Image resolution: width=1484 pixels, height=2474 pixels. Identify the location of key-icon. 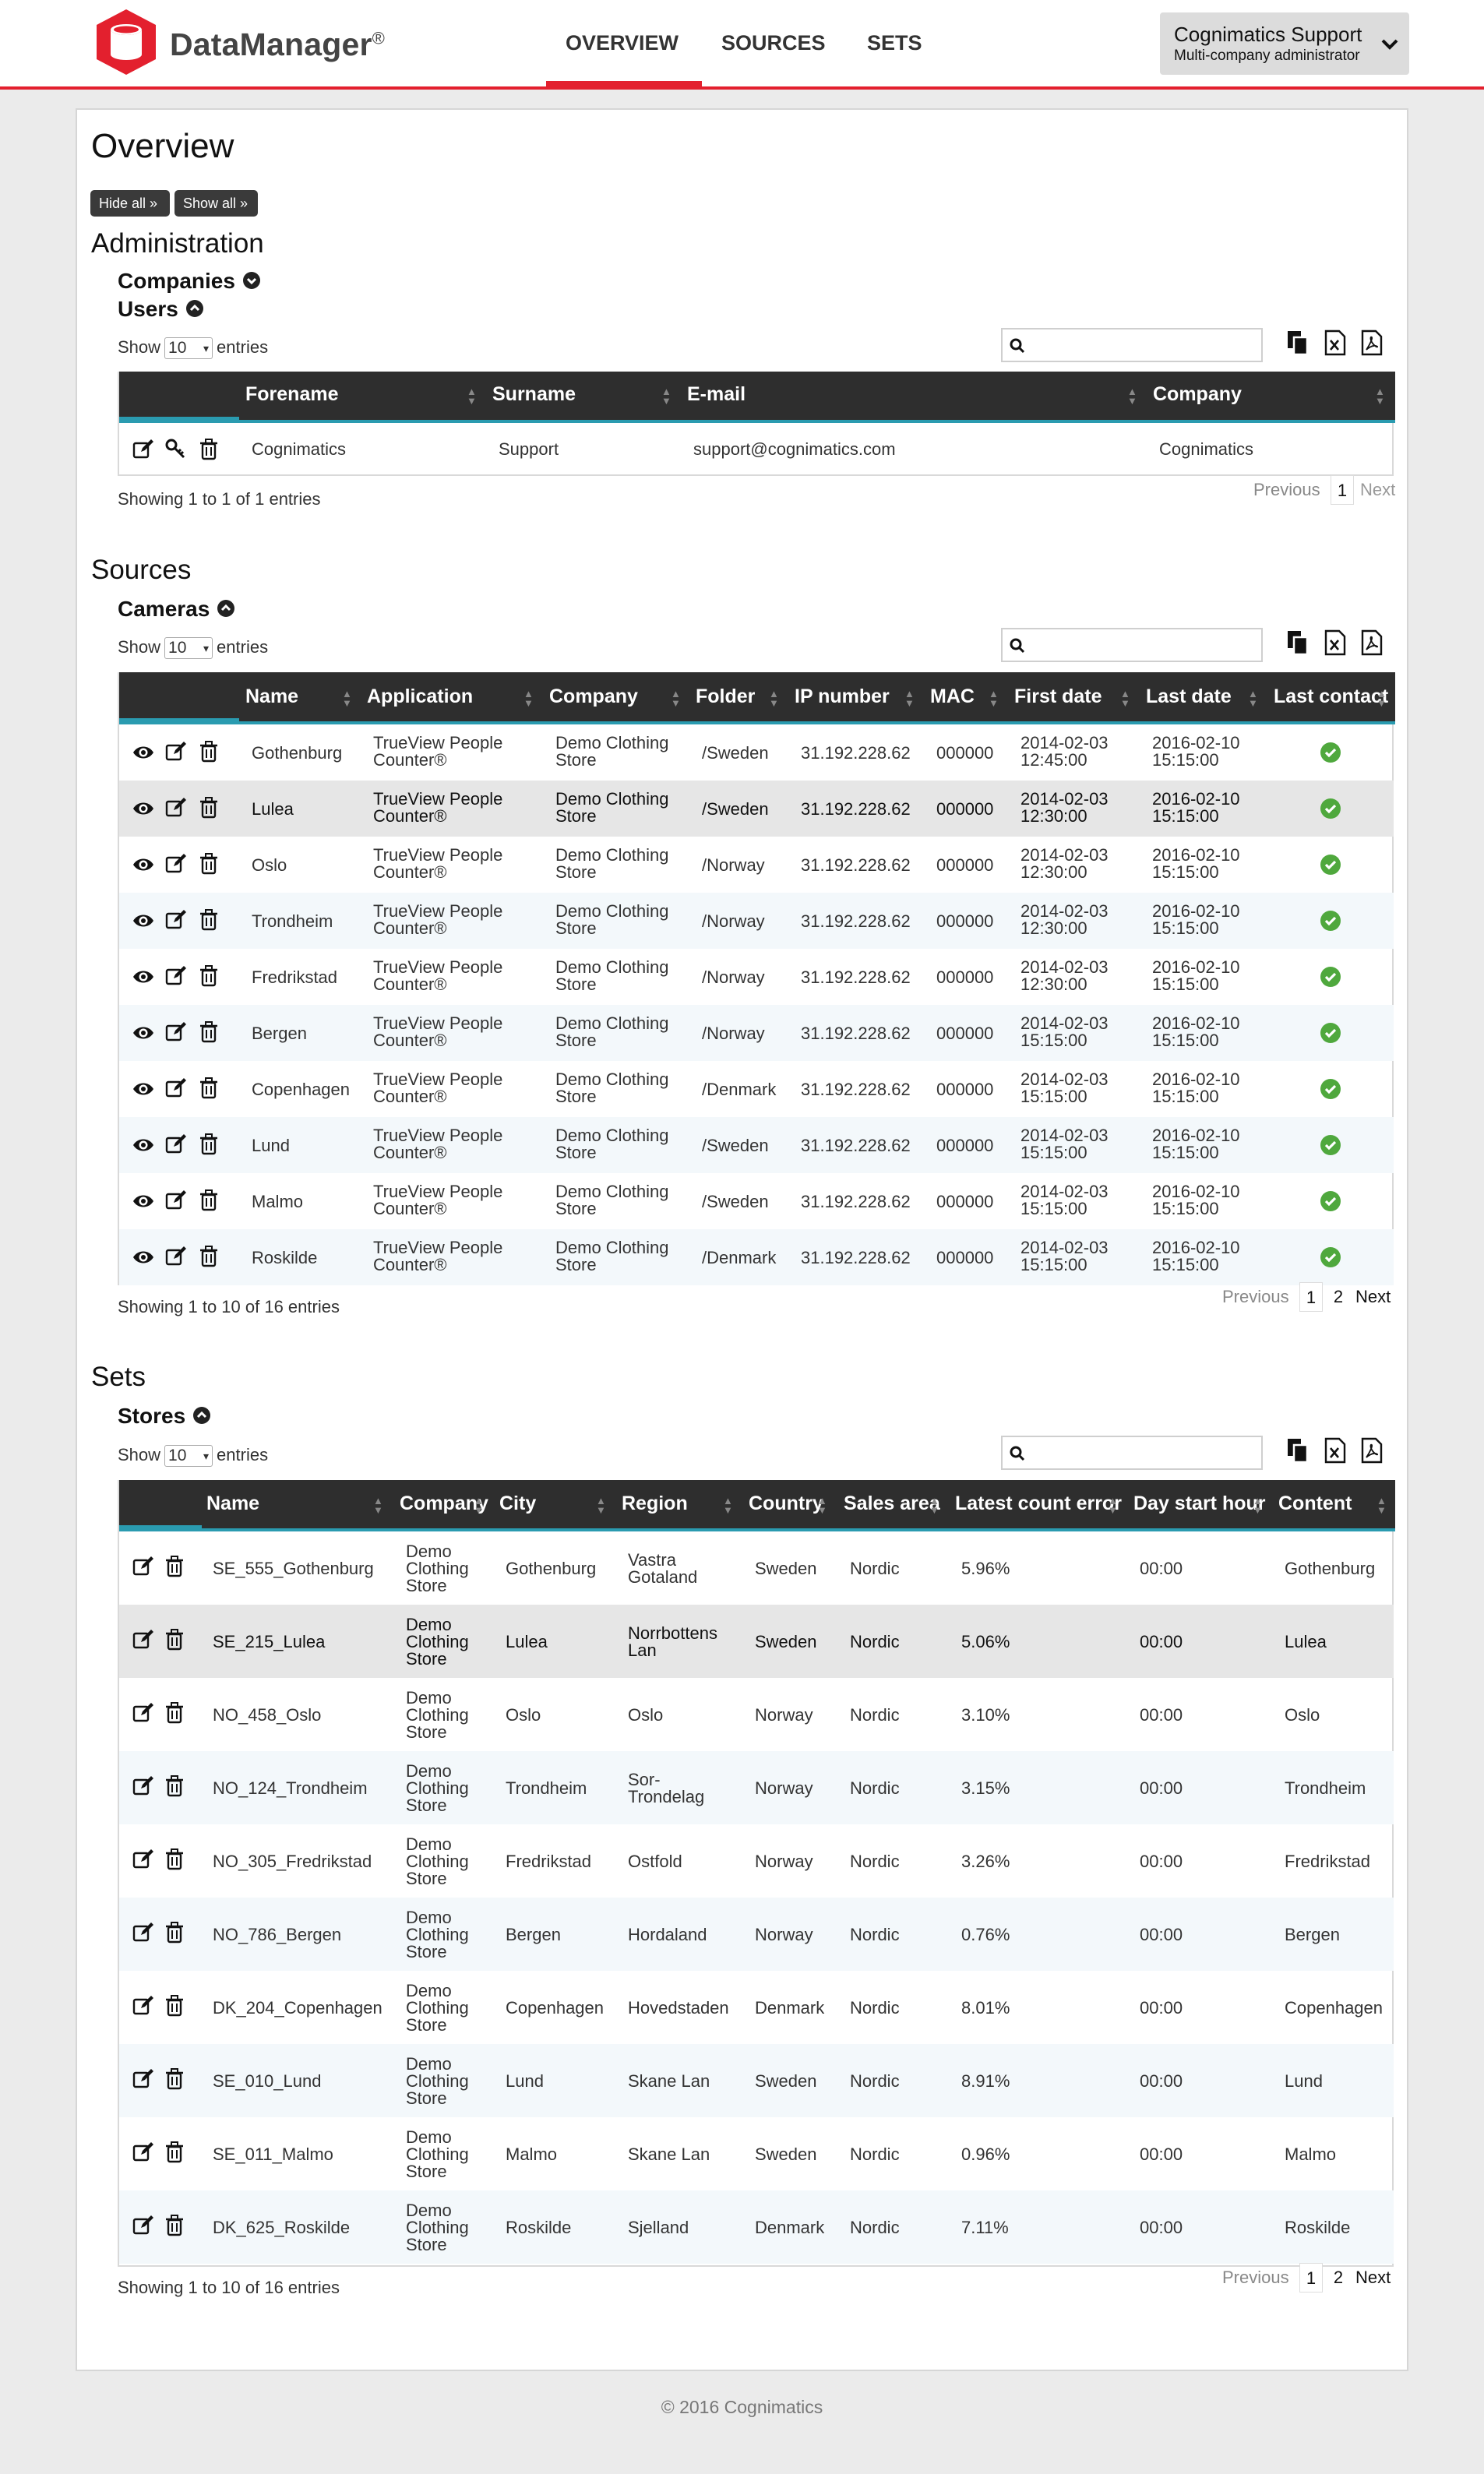
(176, 449).